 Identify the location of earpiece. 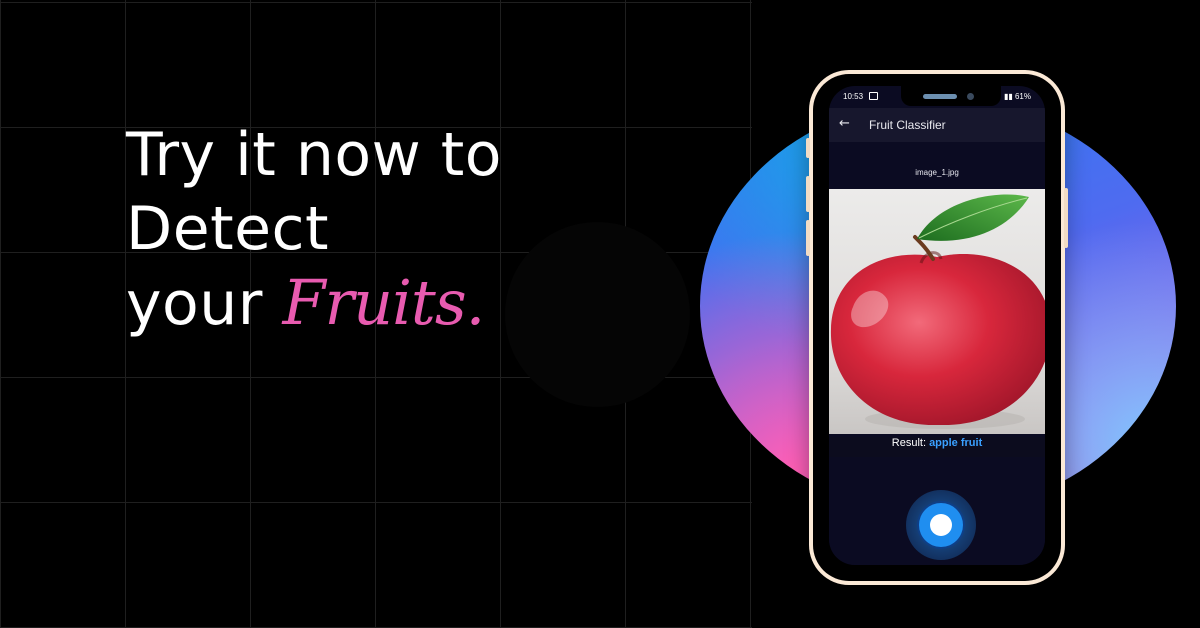
(940, 96).